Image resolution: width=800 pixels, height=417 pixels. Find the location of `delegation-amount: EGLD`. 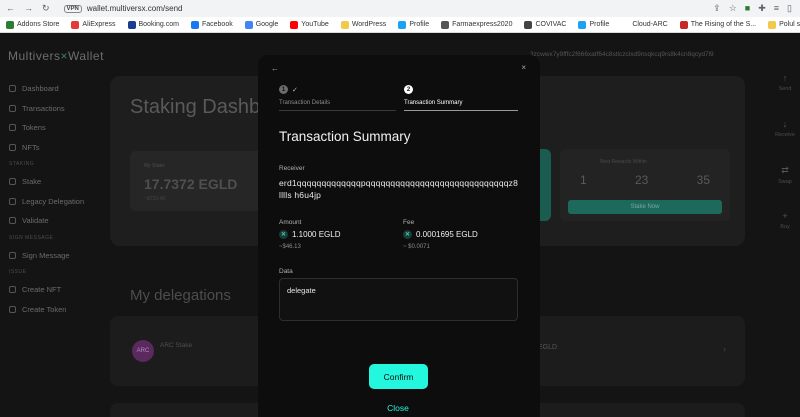

delegation-amount: EGLD is located at coordinates (548, 347).